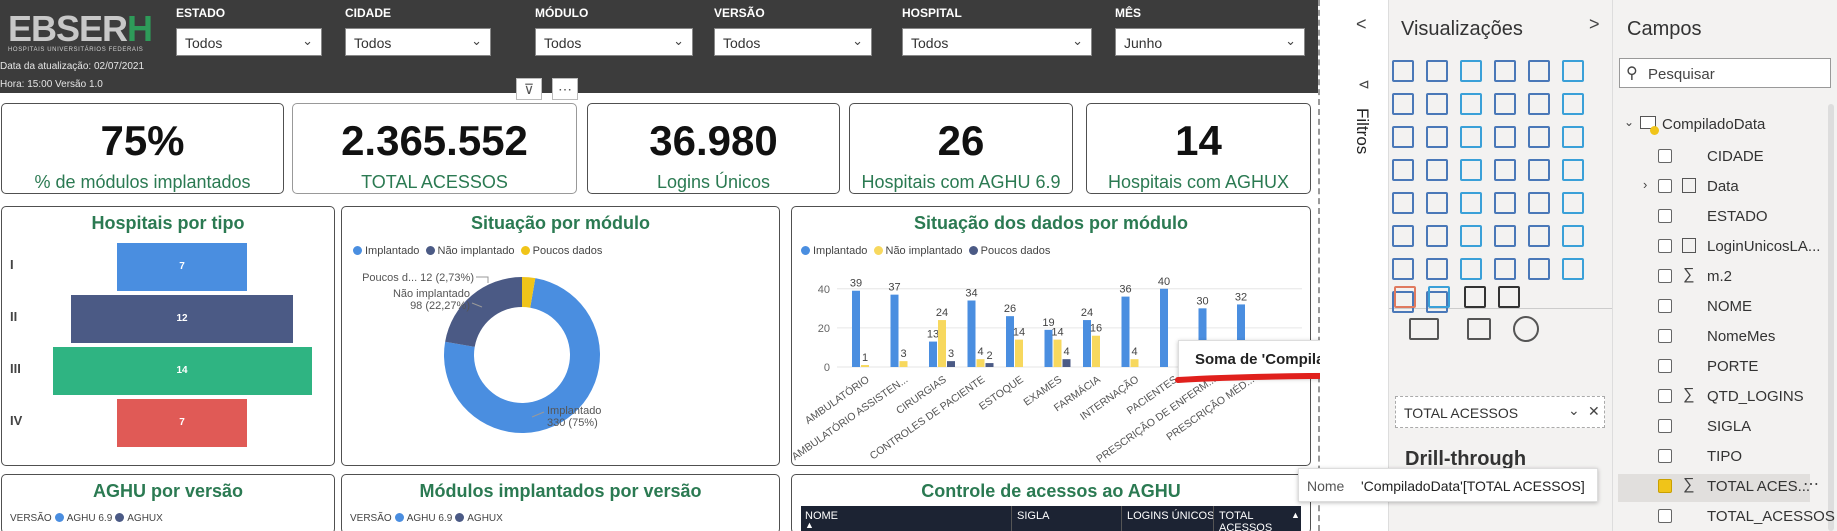 The image size is (1837, 531). What do you see at coordinates (1729, 426) in the screenshot?
I see `field-item: SIGLA` at bounding box center [1729, 426].